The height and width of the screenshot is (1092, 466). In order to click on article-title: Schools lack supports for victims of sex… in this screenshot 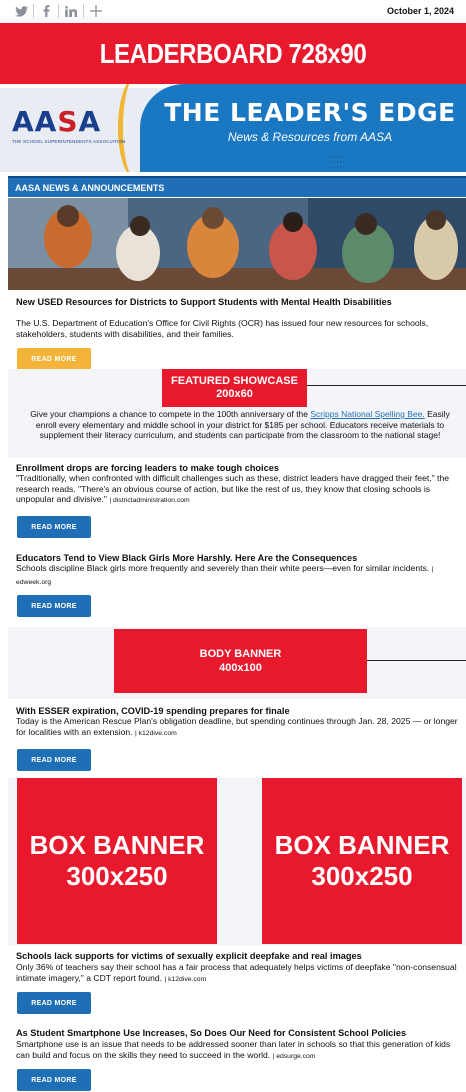, I will do `click(238, 956)`.